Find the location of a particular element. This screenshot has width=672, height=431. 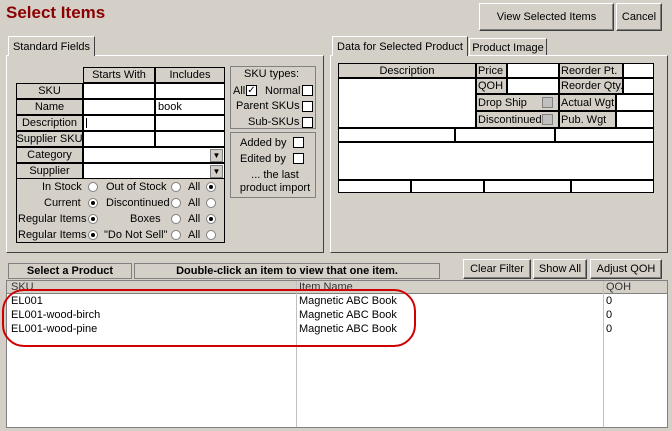

tab-standard-fields: Standard Fields is located at coordinates (51, 46).